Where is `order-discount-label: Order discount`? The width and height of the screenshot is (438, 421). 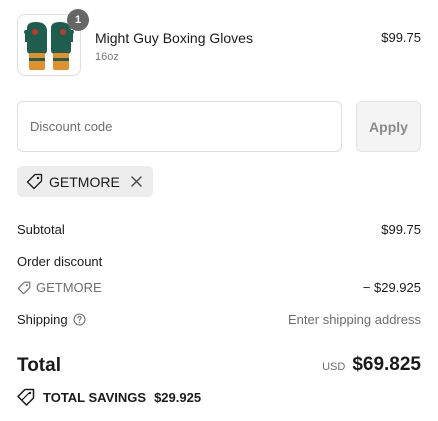 order-discount-label: Order discount is located at coordinates (60, 261).